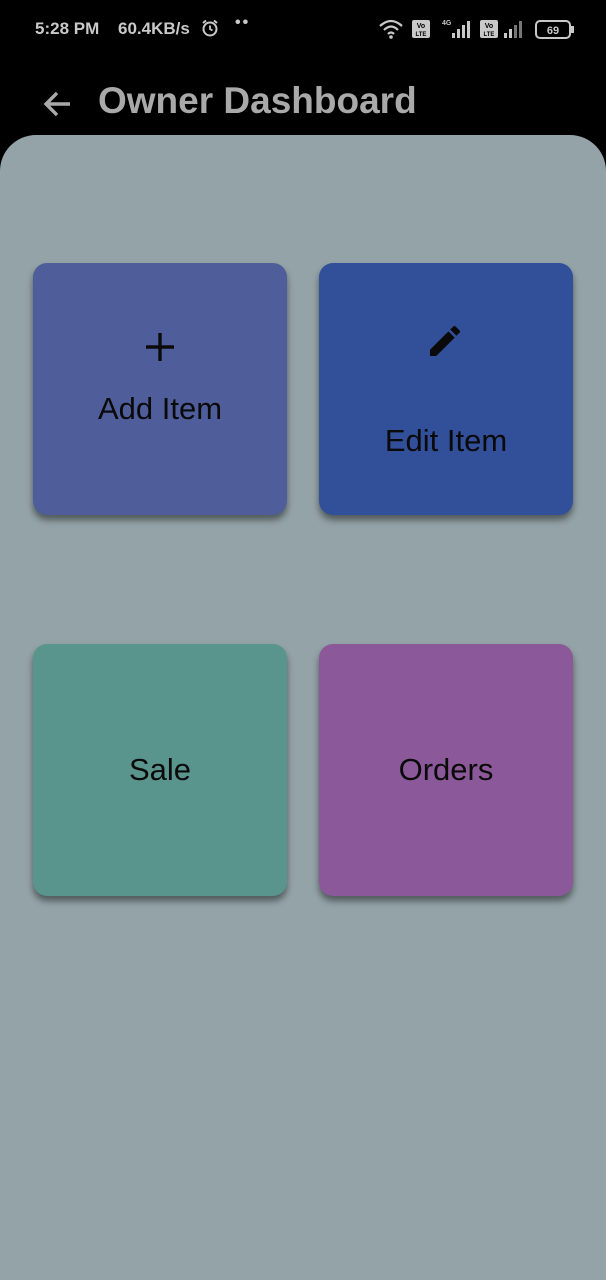 The image size is (606, 1280). Describe the element at coordinates (257, 100) in the screenshot. I see `page-title: Owner Dashboard` at that location.